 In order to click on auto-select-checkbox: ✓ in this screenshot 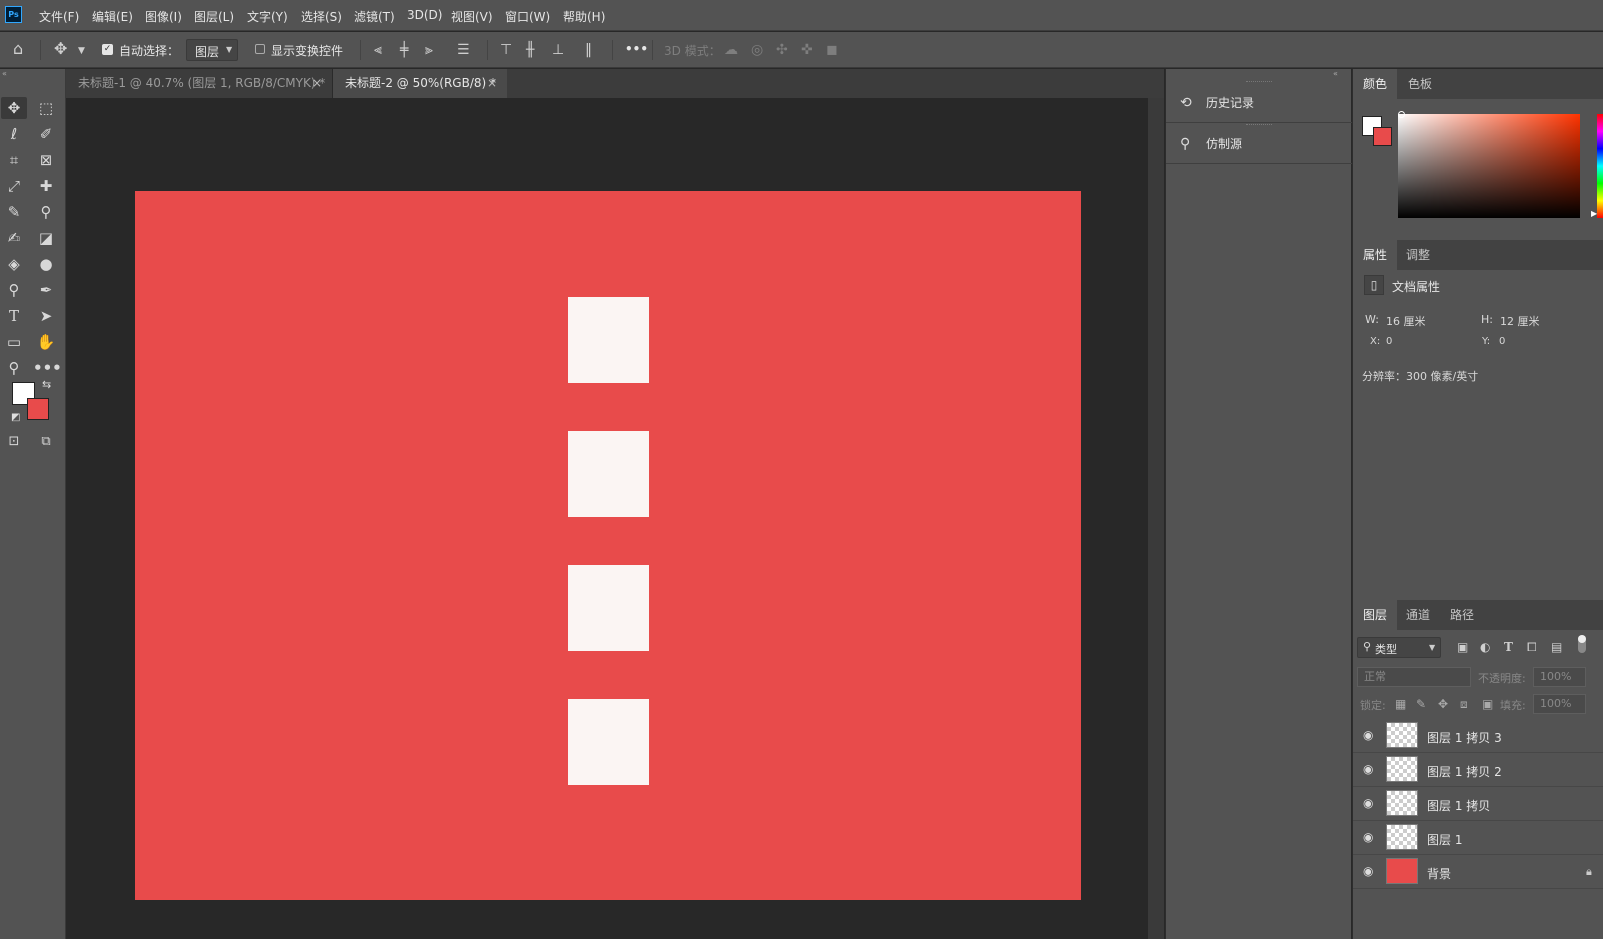, I will do `click(107, 49)`.